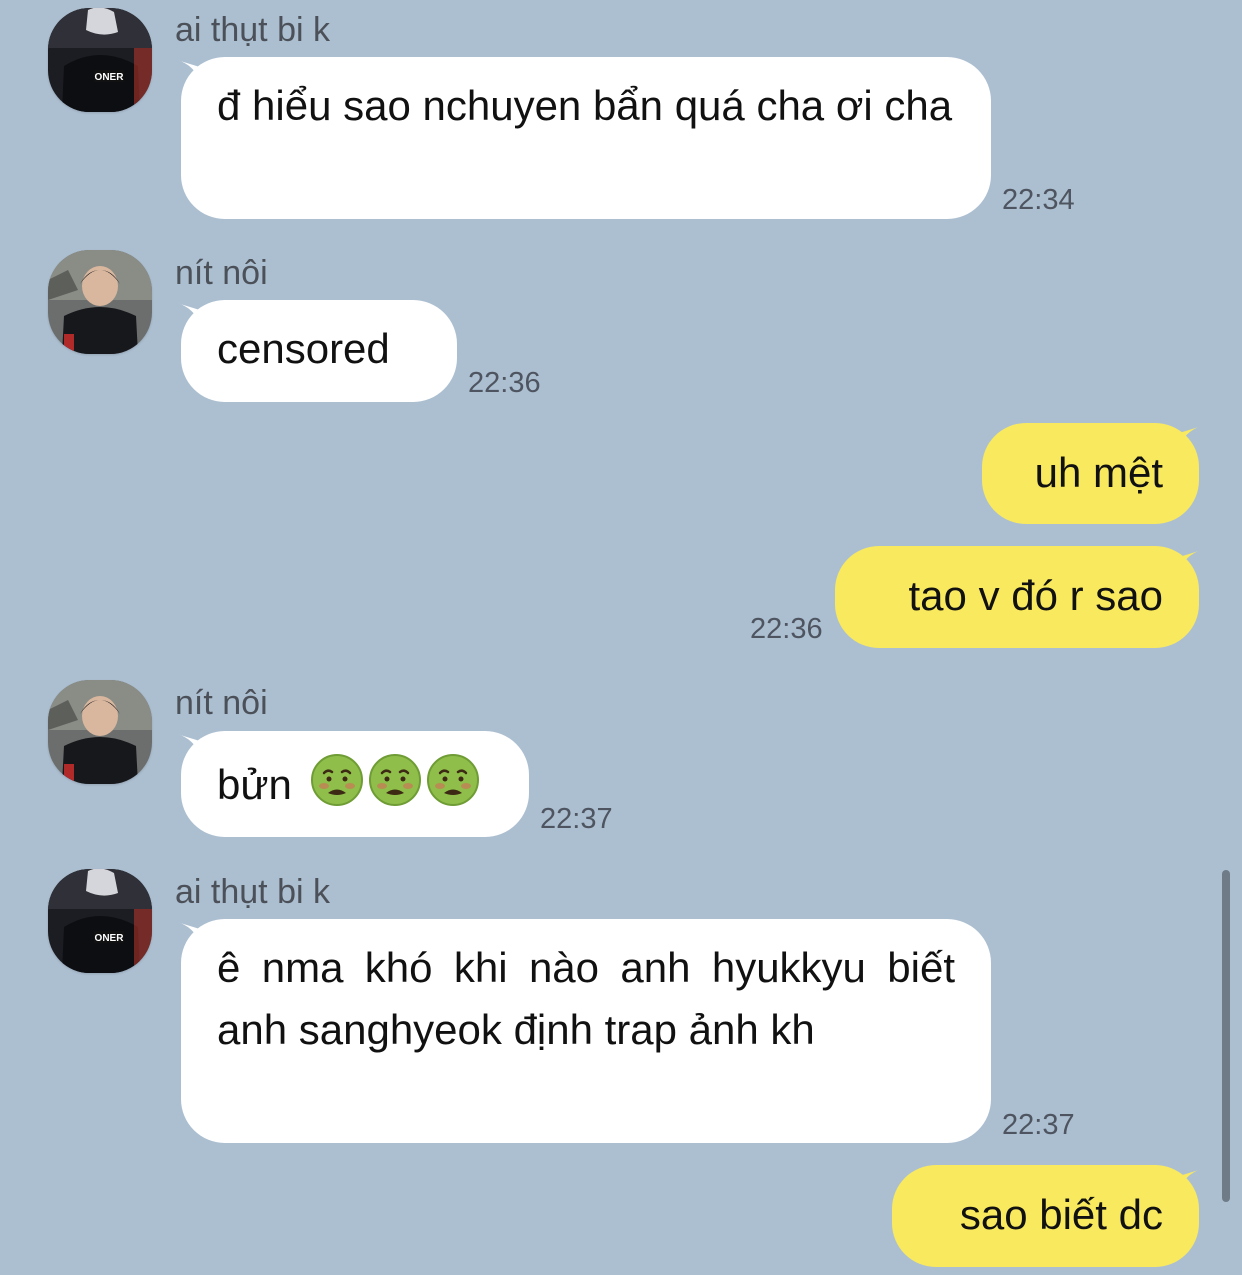 The height and width of the screenshot is (1275, 1242). What do you see at coordinates (1226, 1036) in the screenshot?
I see `scrollbar` at bounding box center [1226, 1036].